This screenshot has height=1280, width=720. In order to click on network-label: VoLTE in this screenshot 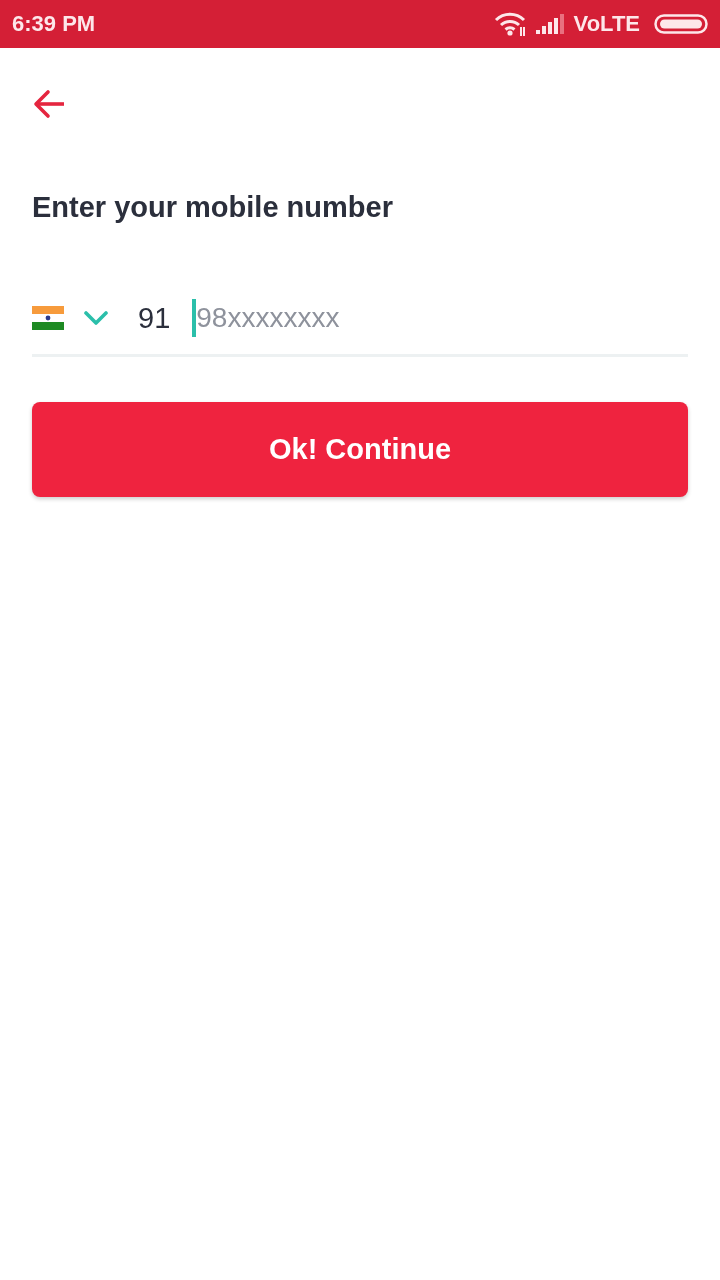, I will do `click(606, 24)`.